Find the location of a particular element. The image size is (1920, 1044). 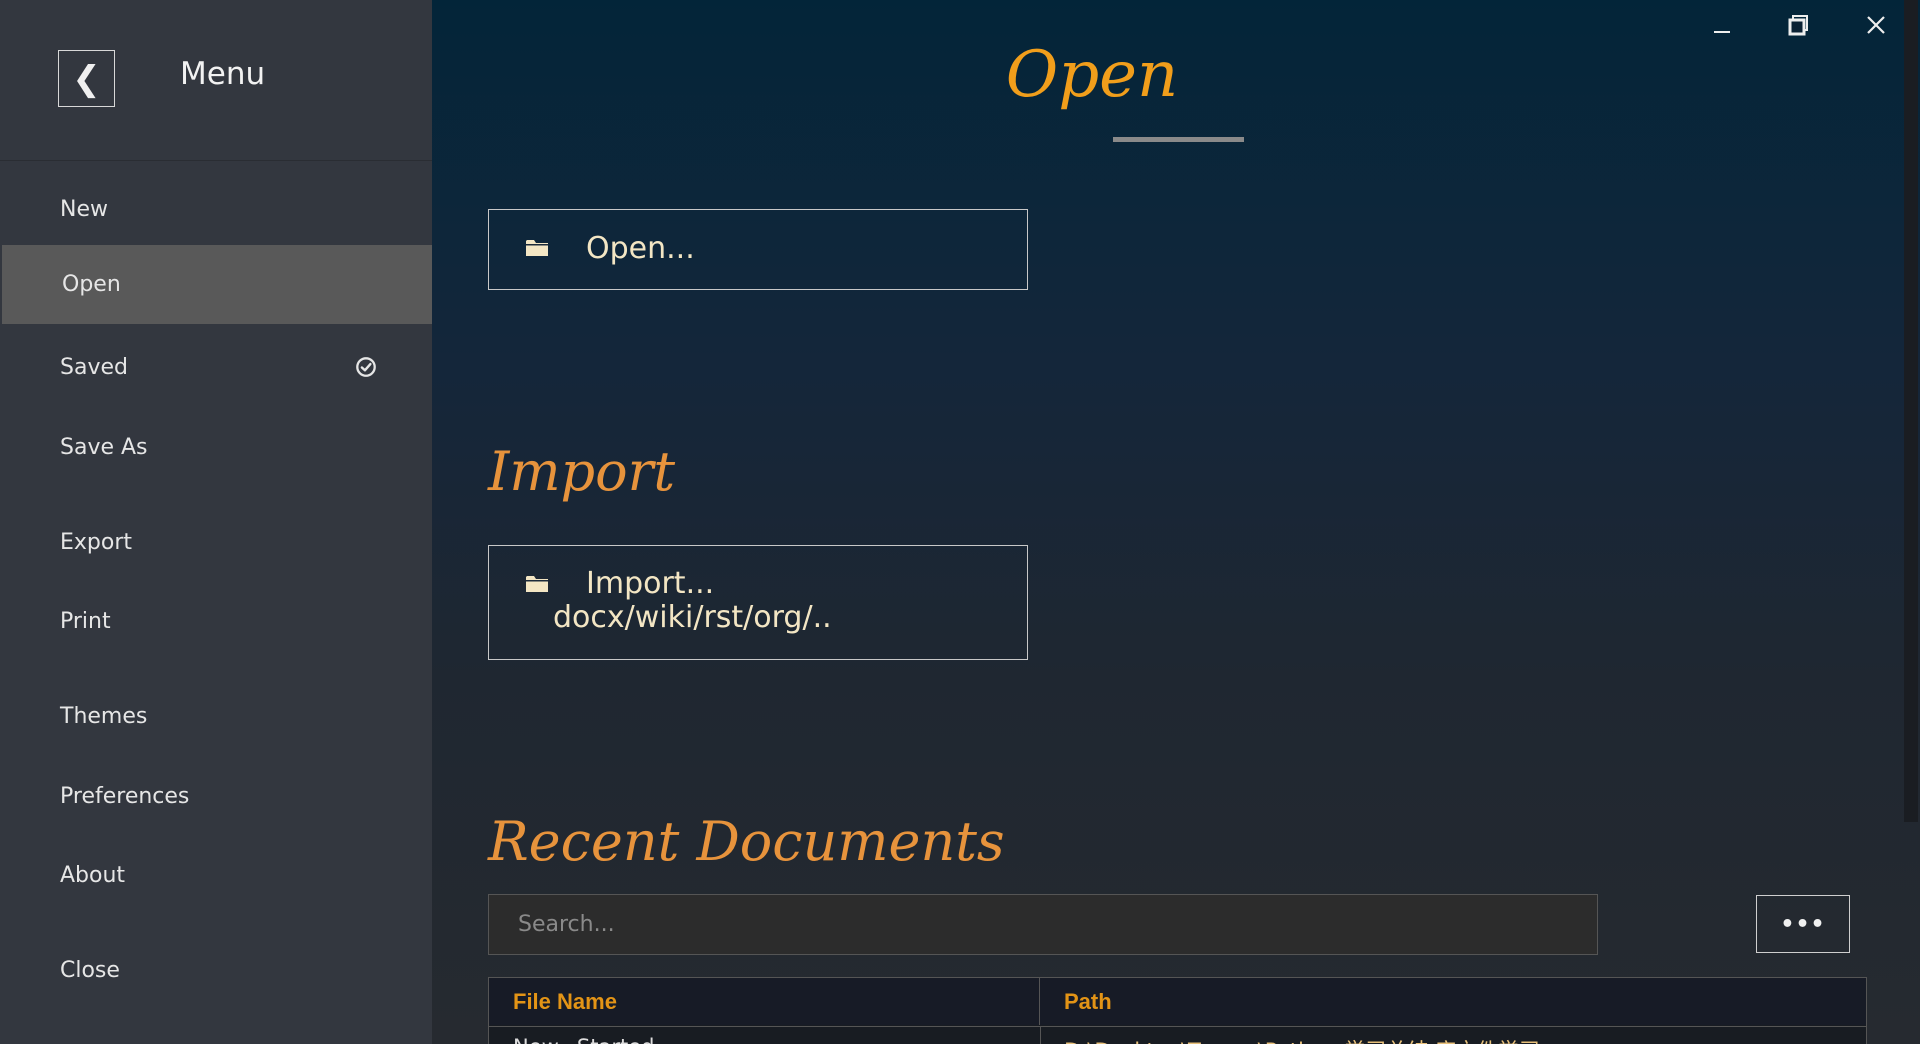

column-header-label: Path is located at coordinates (1088, 1001).